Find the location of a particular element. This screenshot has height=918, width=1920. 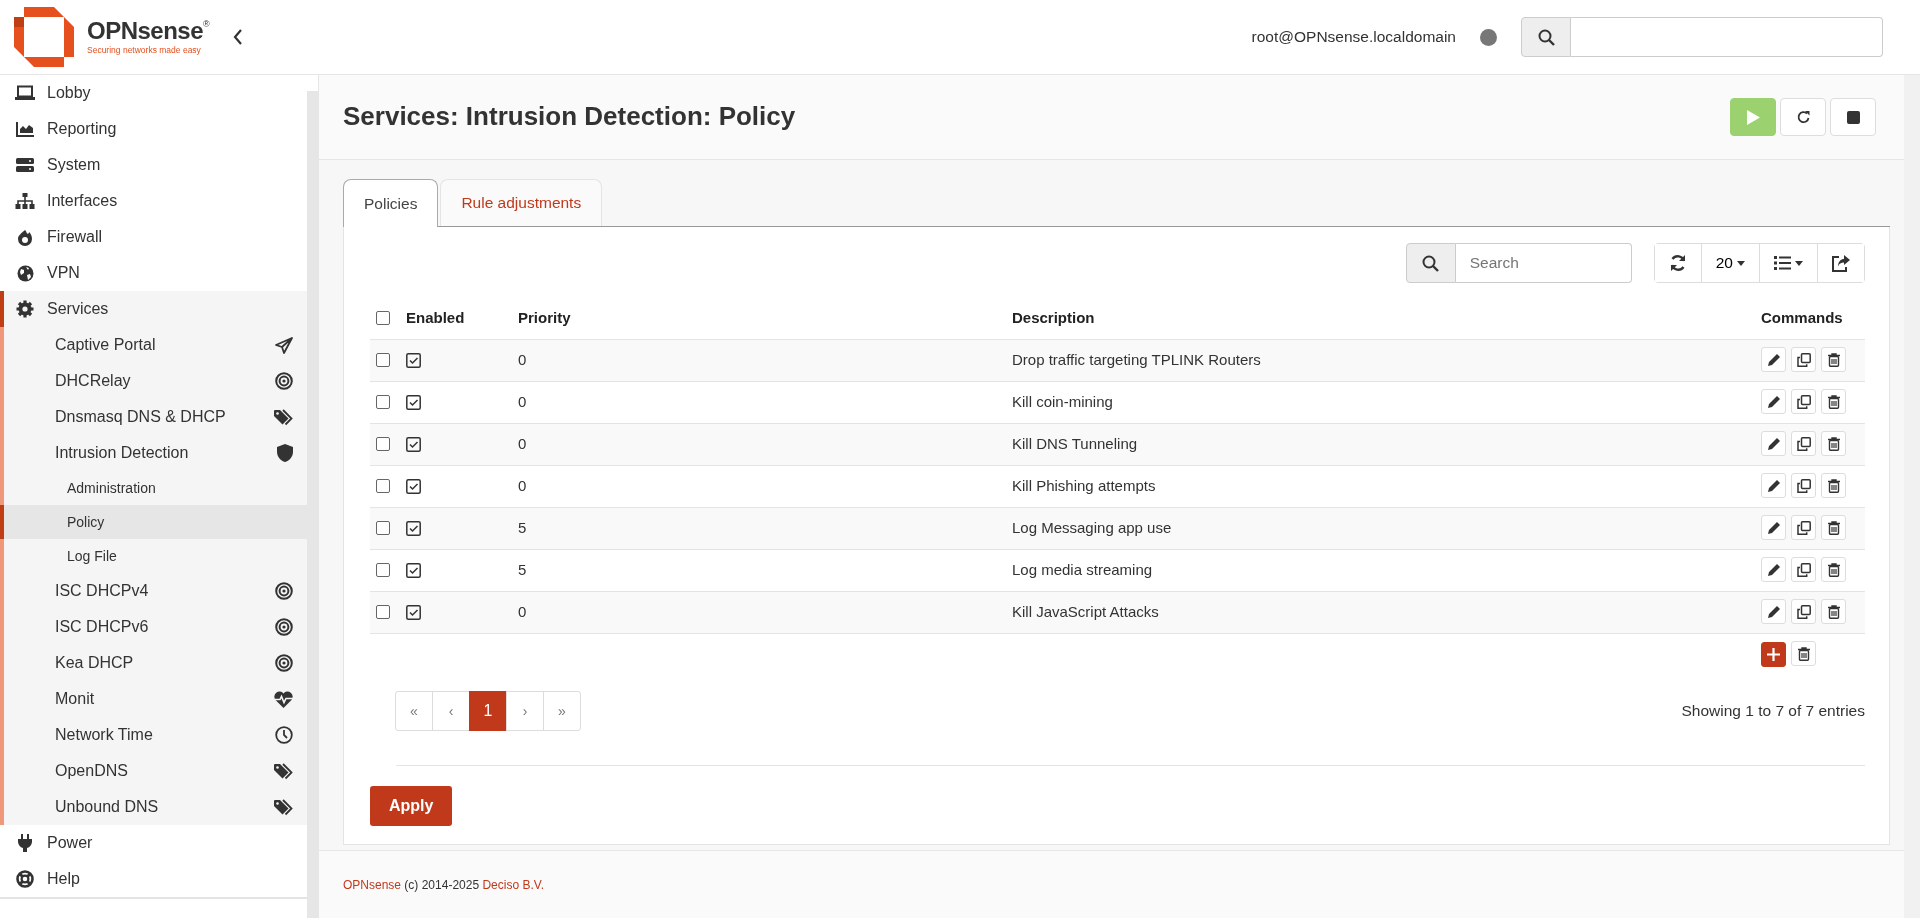

menu-item: Firewall is located at coordinates (153, 237).